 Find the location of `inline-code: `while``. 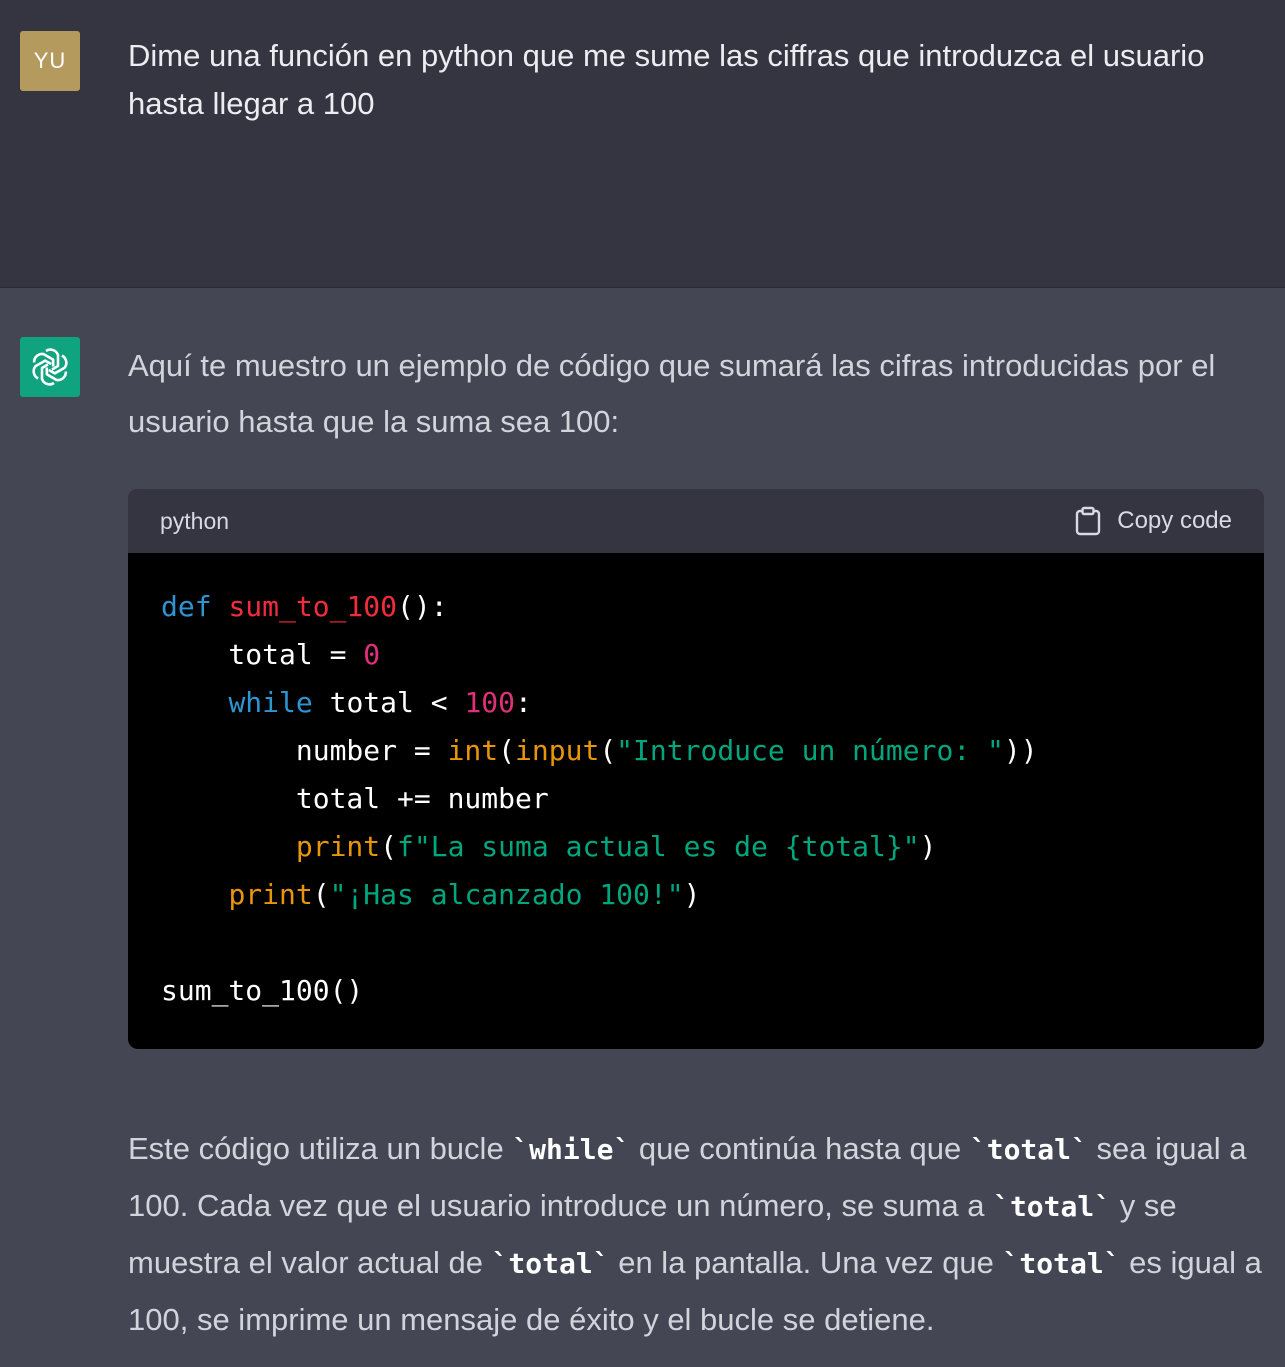

inline-code: `while` is located at coordinates (571, 1149).